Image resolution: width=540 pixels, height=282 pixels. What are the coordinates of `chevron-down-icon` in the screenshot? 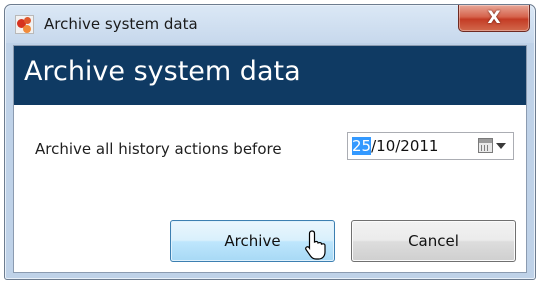 It's located at (501, 146).